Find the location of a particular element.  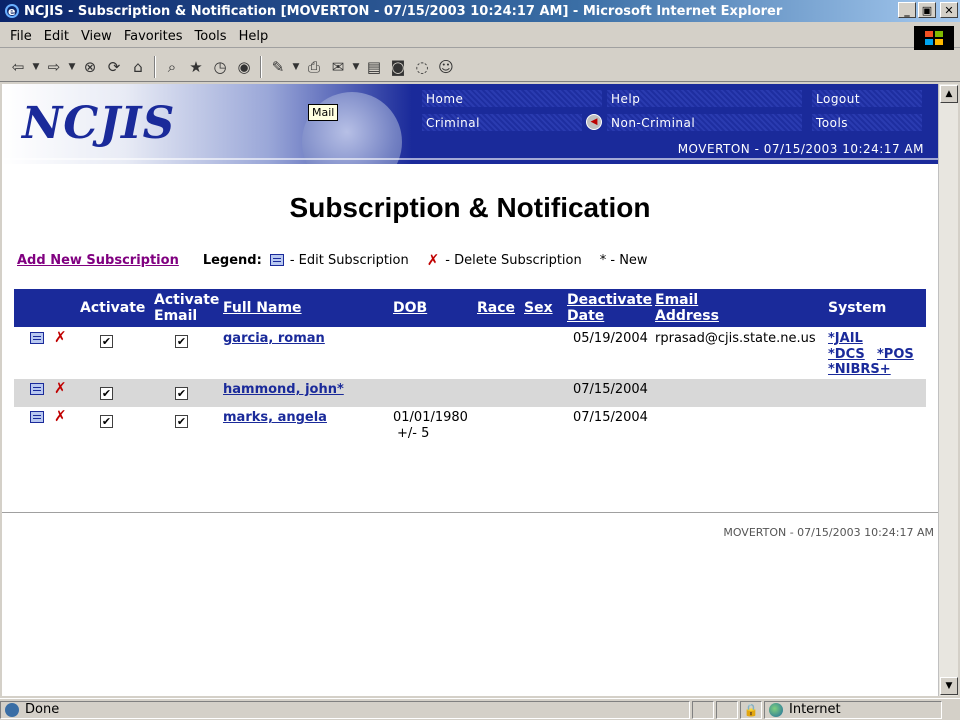

menu-favorites: Favorites is located at coordinates (153, 36).